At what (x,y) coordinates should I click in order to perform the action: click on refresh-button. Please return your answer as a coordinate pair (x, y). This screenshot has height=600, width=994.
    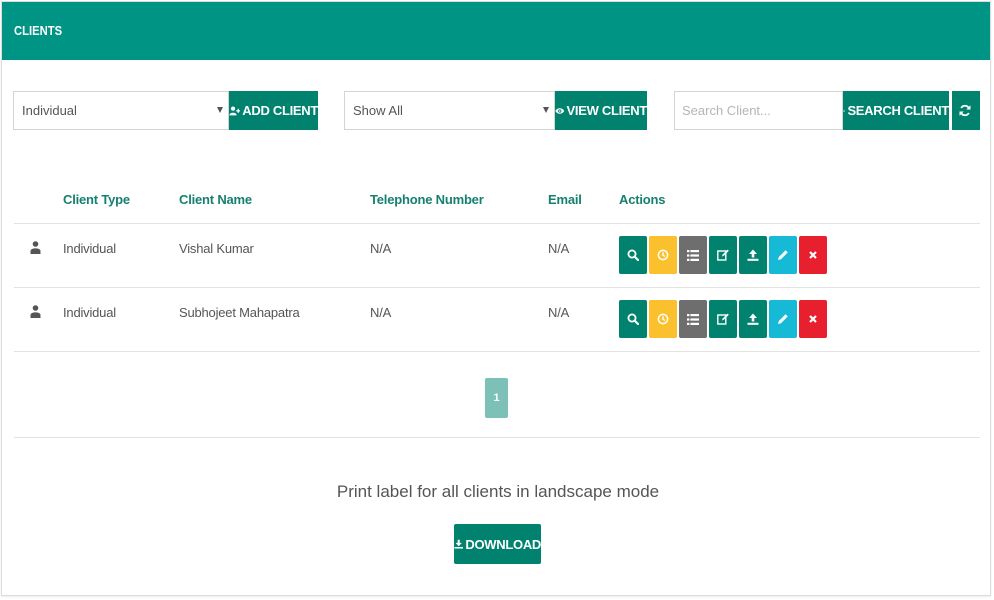
    Looking at the image, I should click on (966, 110).